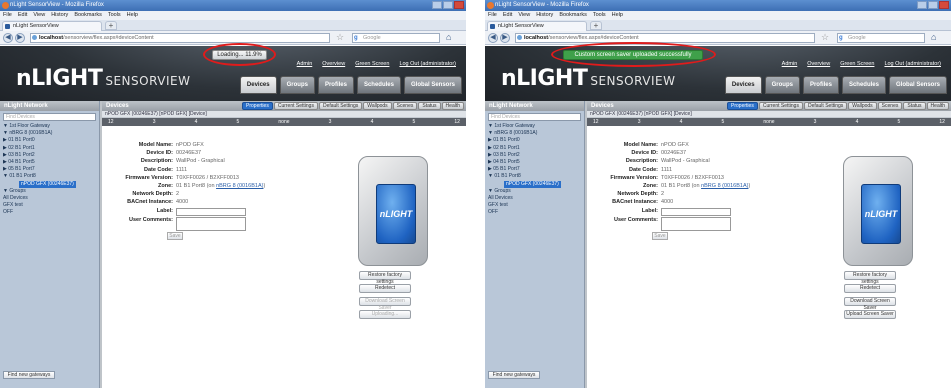  Describe the element at coordinates (870, 288) in the screenshot. I see `redetect-button: Redetect` at that location.